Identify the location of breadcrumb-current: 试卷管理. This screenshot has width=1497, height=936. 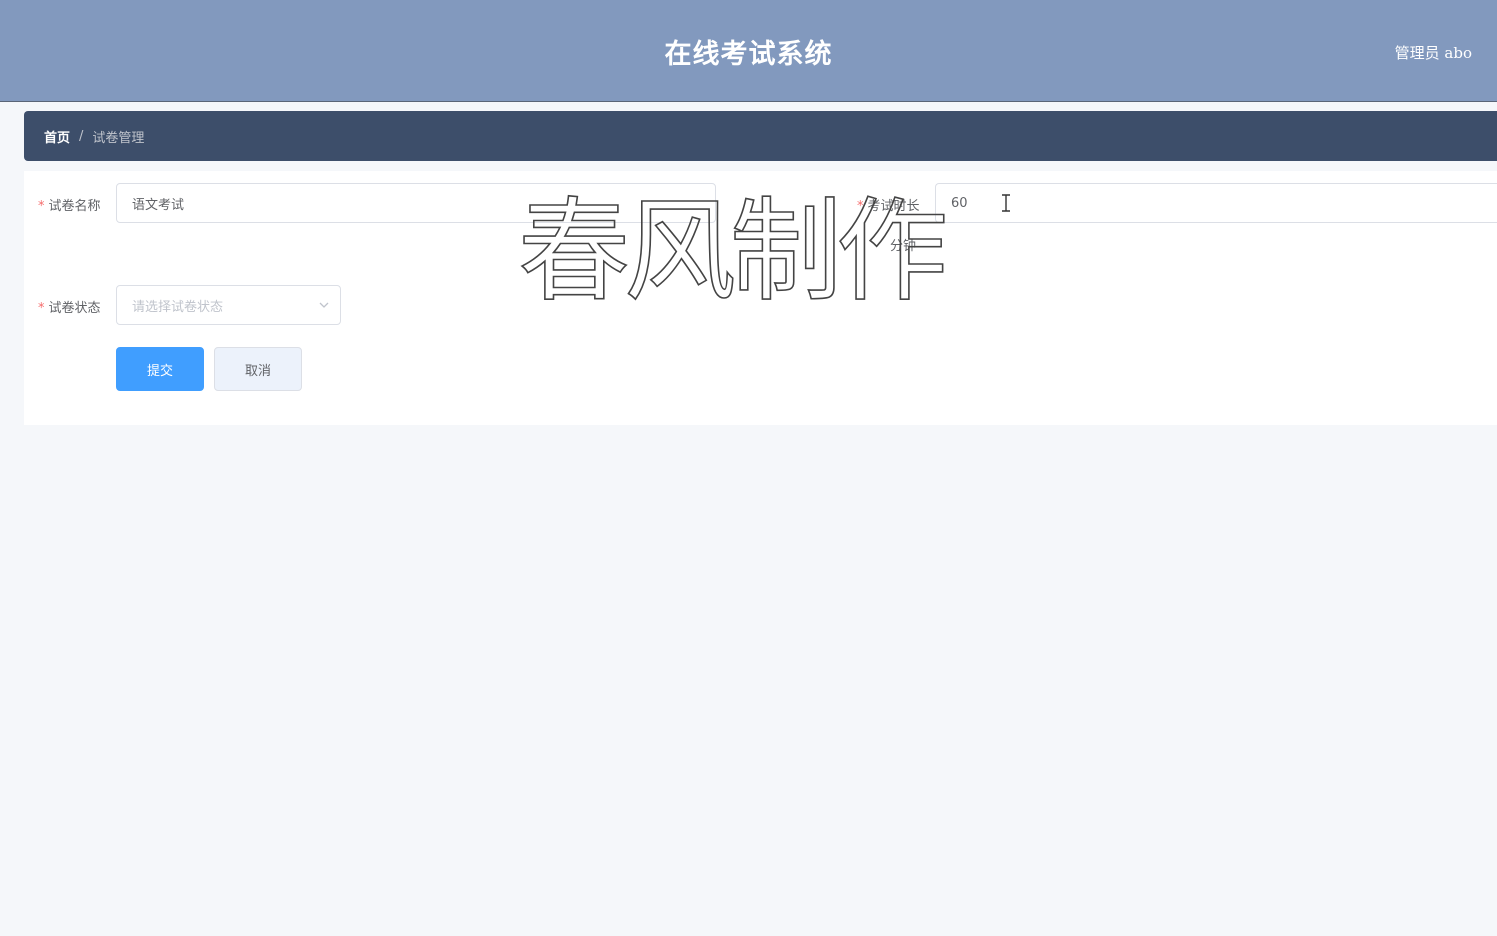
(118, 138).